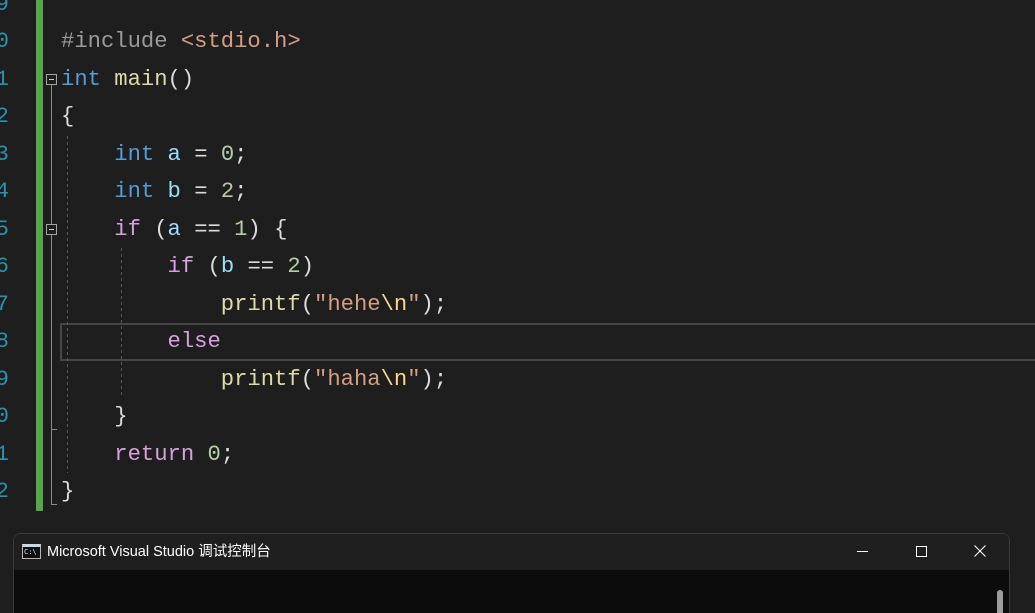  I want to click on code-line: printf("haha\n");, so click(254, 380).